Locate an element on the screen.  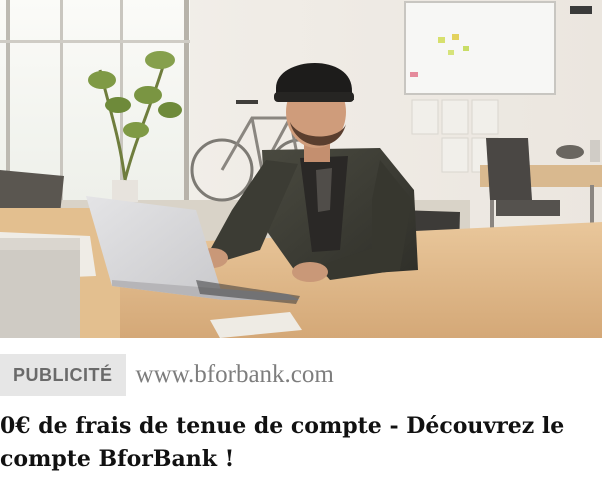
advertiser-domain-link: www.bforbank.com is located at coordinates (235, 375).